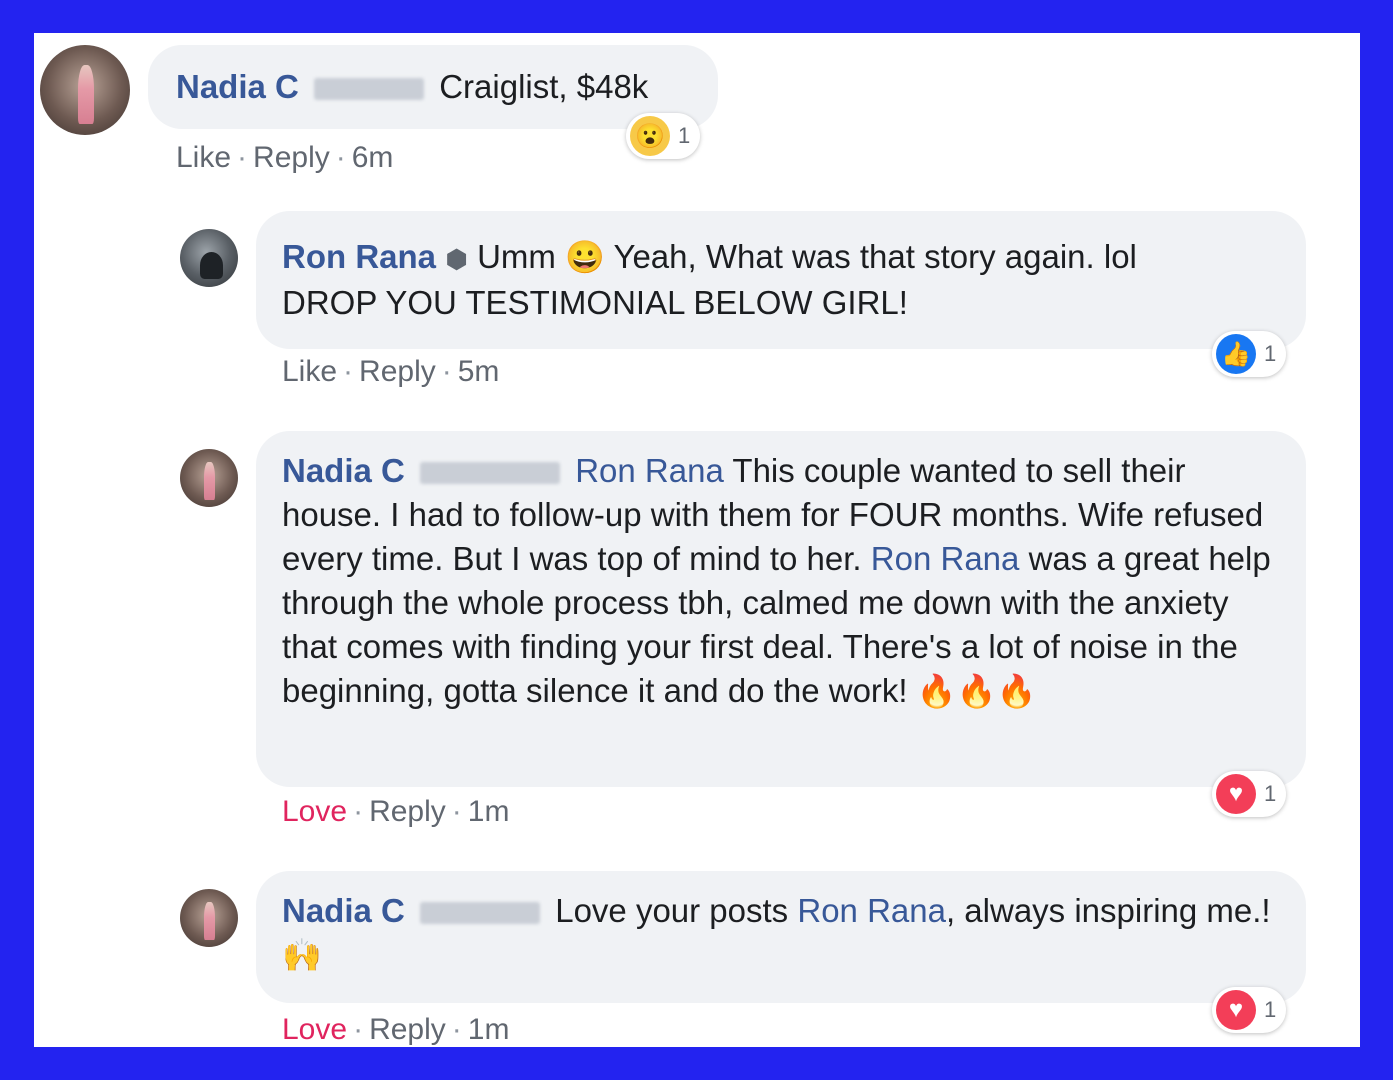 Image resolution: width=1393 pixels, height=1080 pixels. What do you see at coordinates (875, 256) in the screenshot?
I see `comment-text-part: Yeah, What was that story again. lol` at bounding box center [875, 256].